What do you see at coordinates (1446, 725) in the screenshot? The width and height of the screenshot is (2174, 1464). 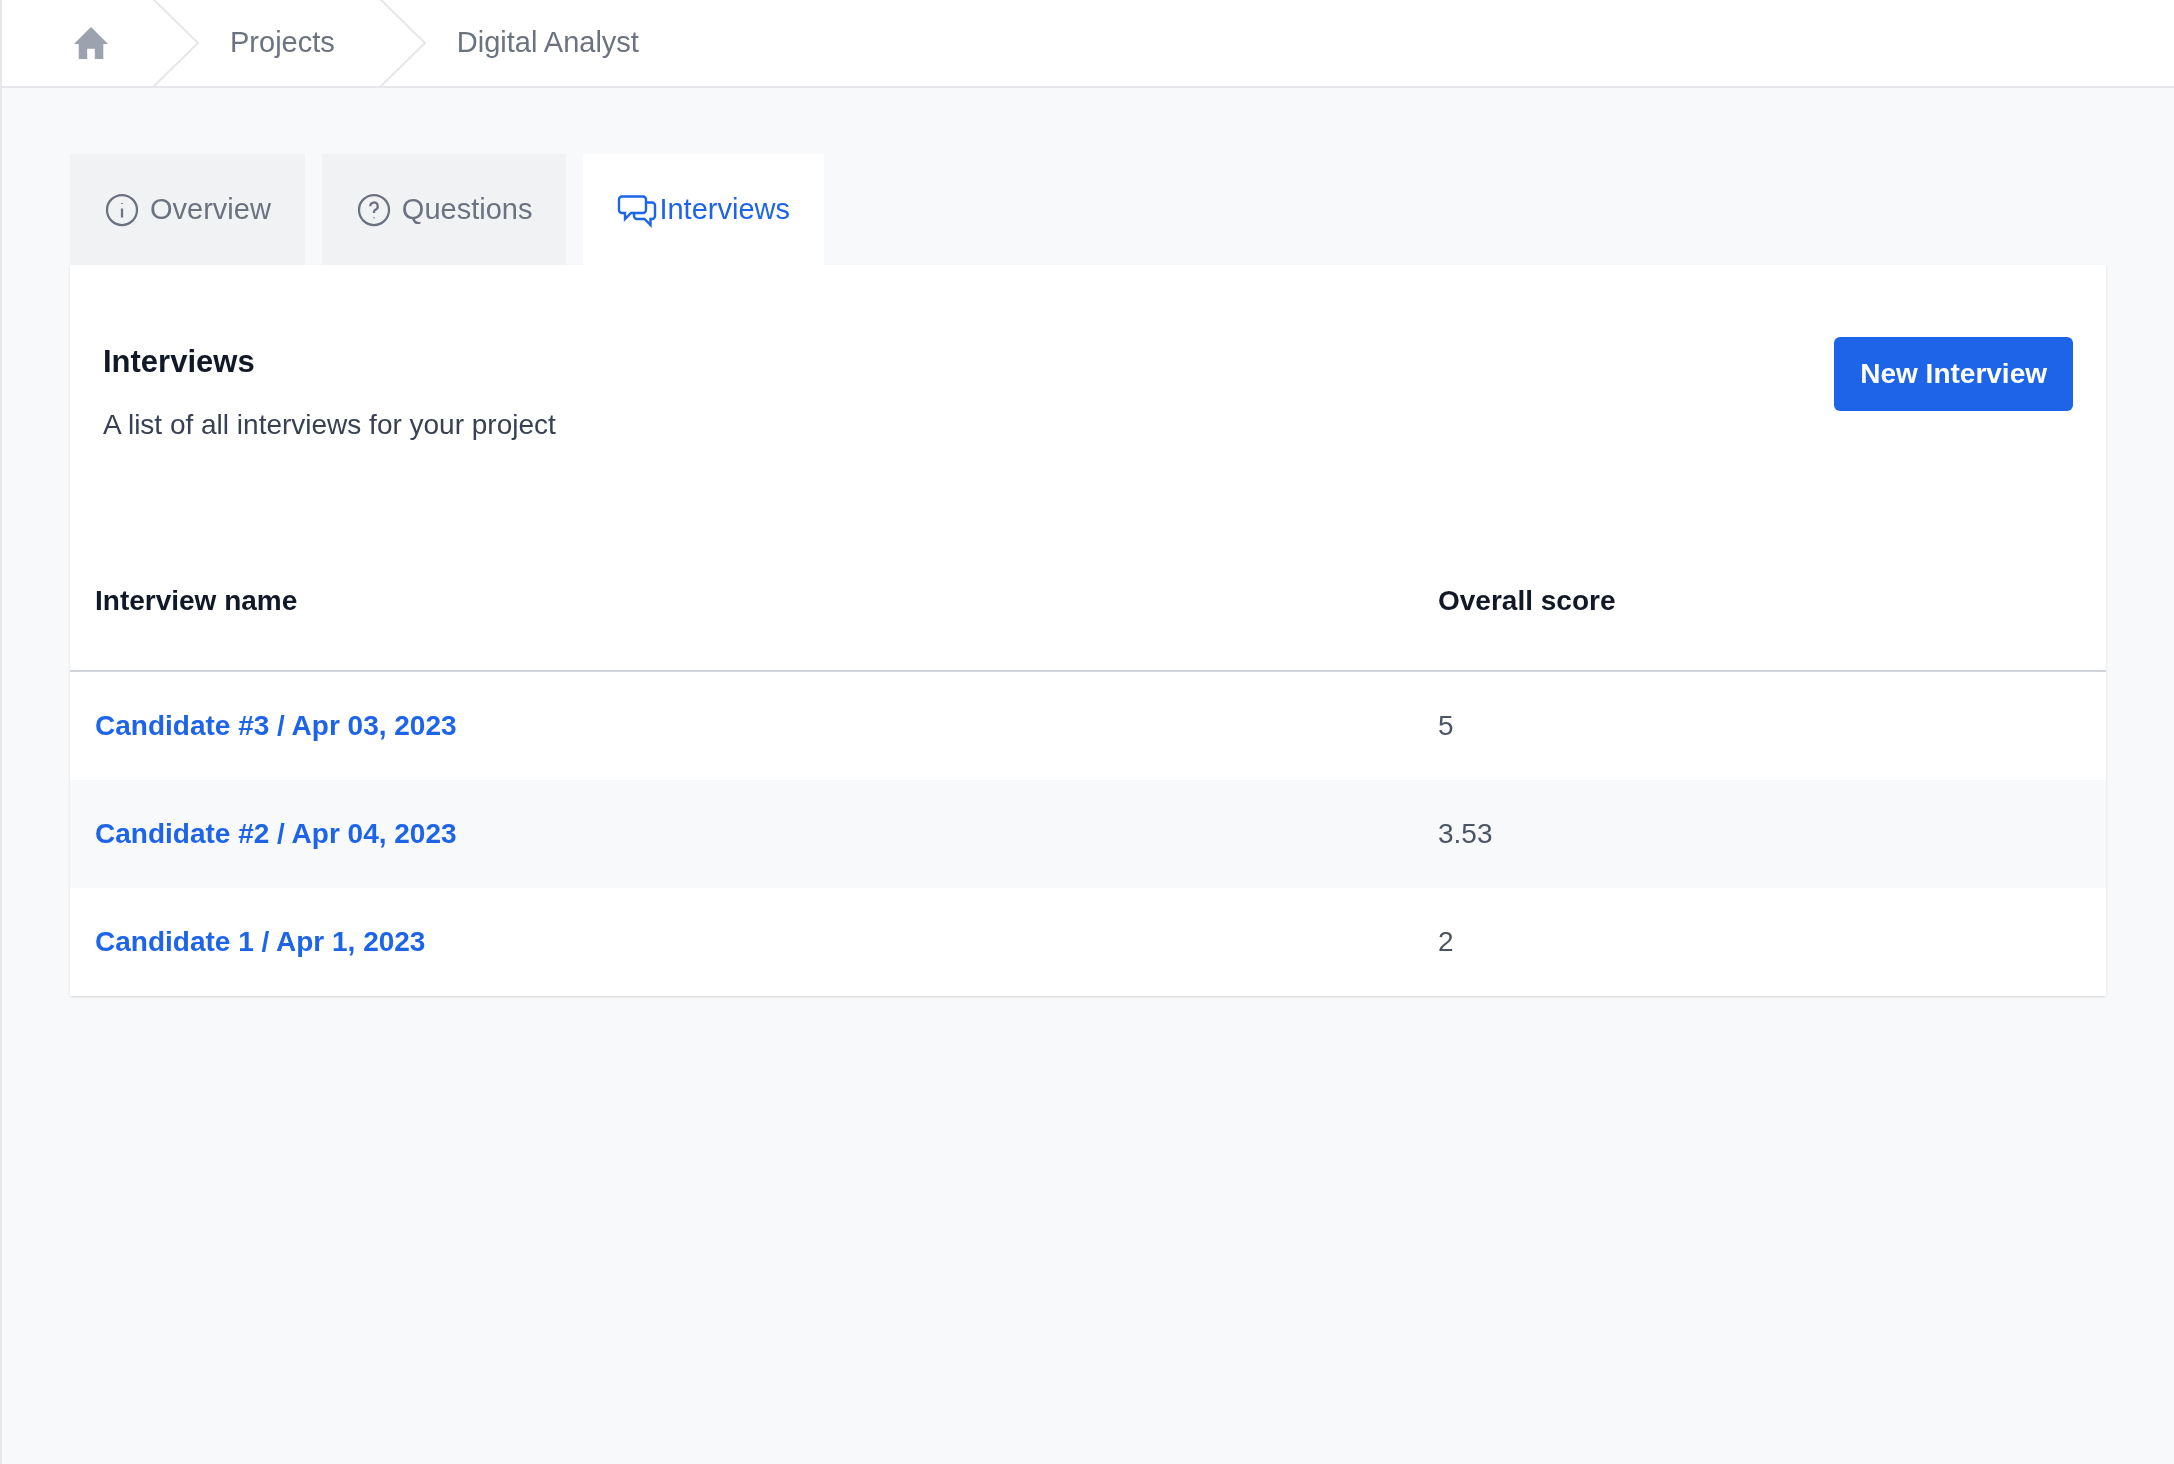 I see `score-cell: 5` at bounding box center [1446, 725].